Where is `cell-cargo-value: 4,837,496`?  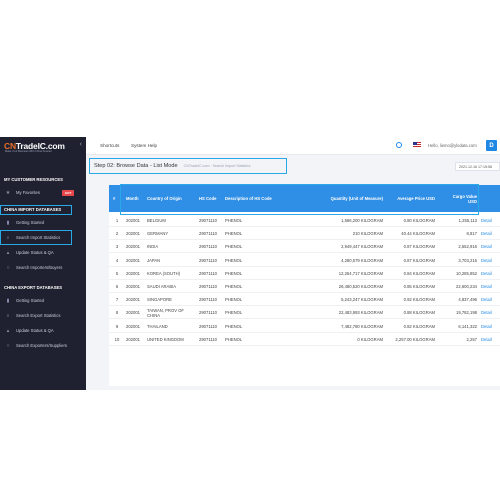
cell-cargo-value: 4,837,496 is located at coordinates (467, 300).